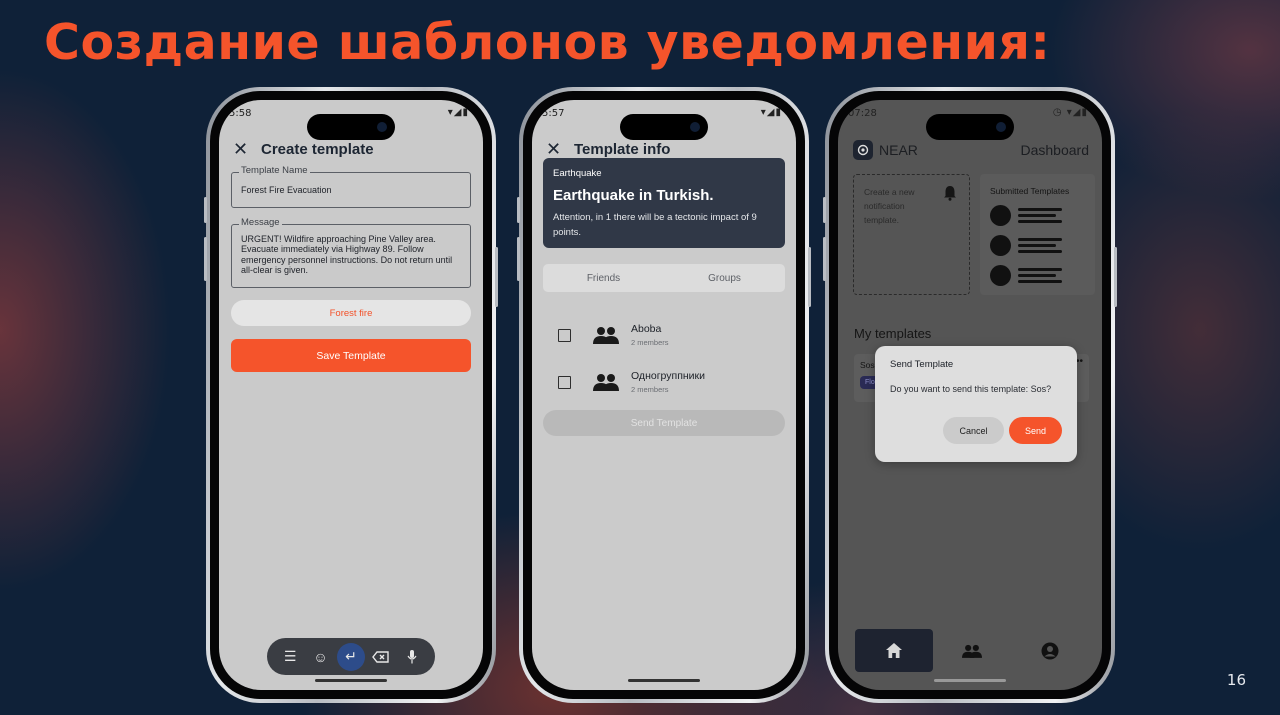 This screenshot has width=1280, height=715. What do you see at coordinates (633, 195) in the screenshot?
I see `template-heading: Earthquake in Turkish.` at bounding box center [633, 195].